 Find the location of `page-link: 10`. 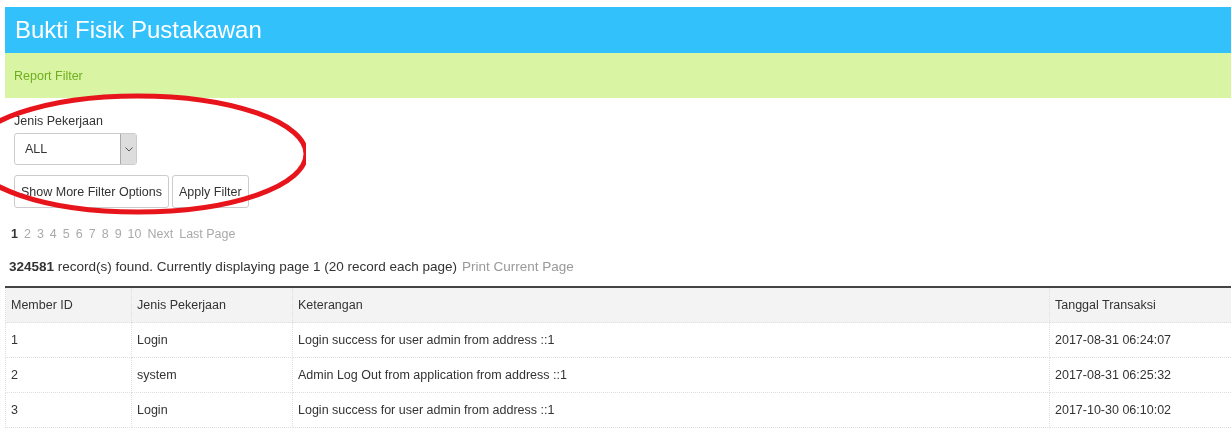

page-link: 10 is located at coordinates (134, 234).